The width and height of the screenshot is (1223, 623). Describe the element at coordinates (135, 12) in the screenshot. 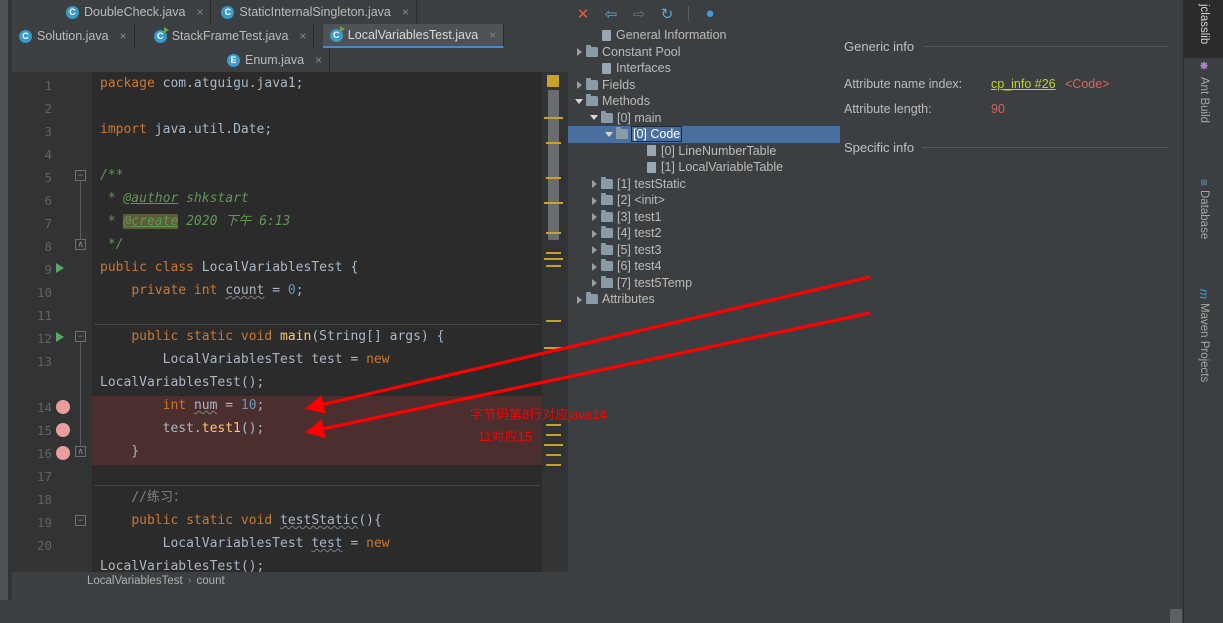

I see `editor-tab-doublecheck: C DoubleCheck.java ×` at that location.